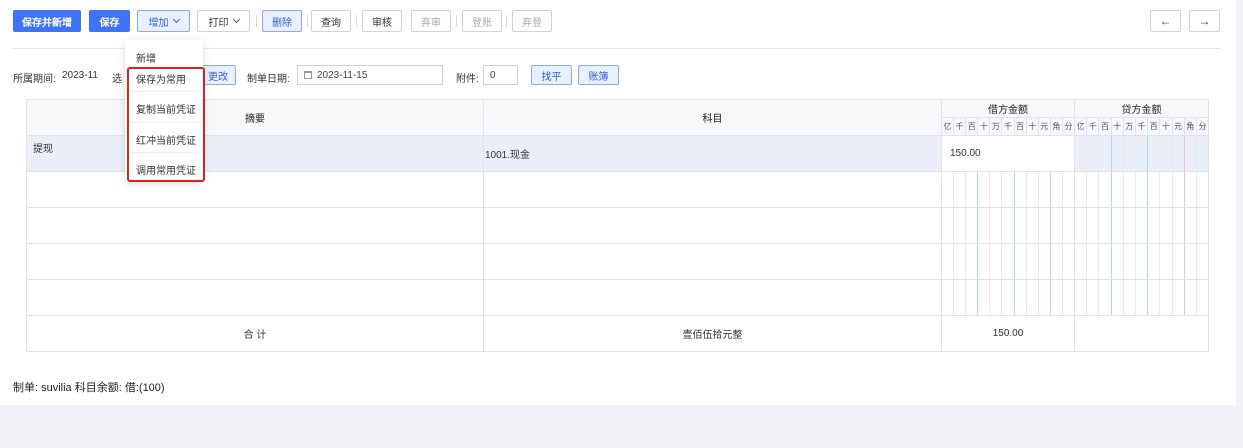 The height and width of the screenshot is (448, 1243). What do you see at coordinates (80, 75) in the screenshot?
I see `period-value: 2023-11` at bounding box center [80, 75].